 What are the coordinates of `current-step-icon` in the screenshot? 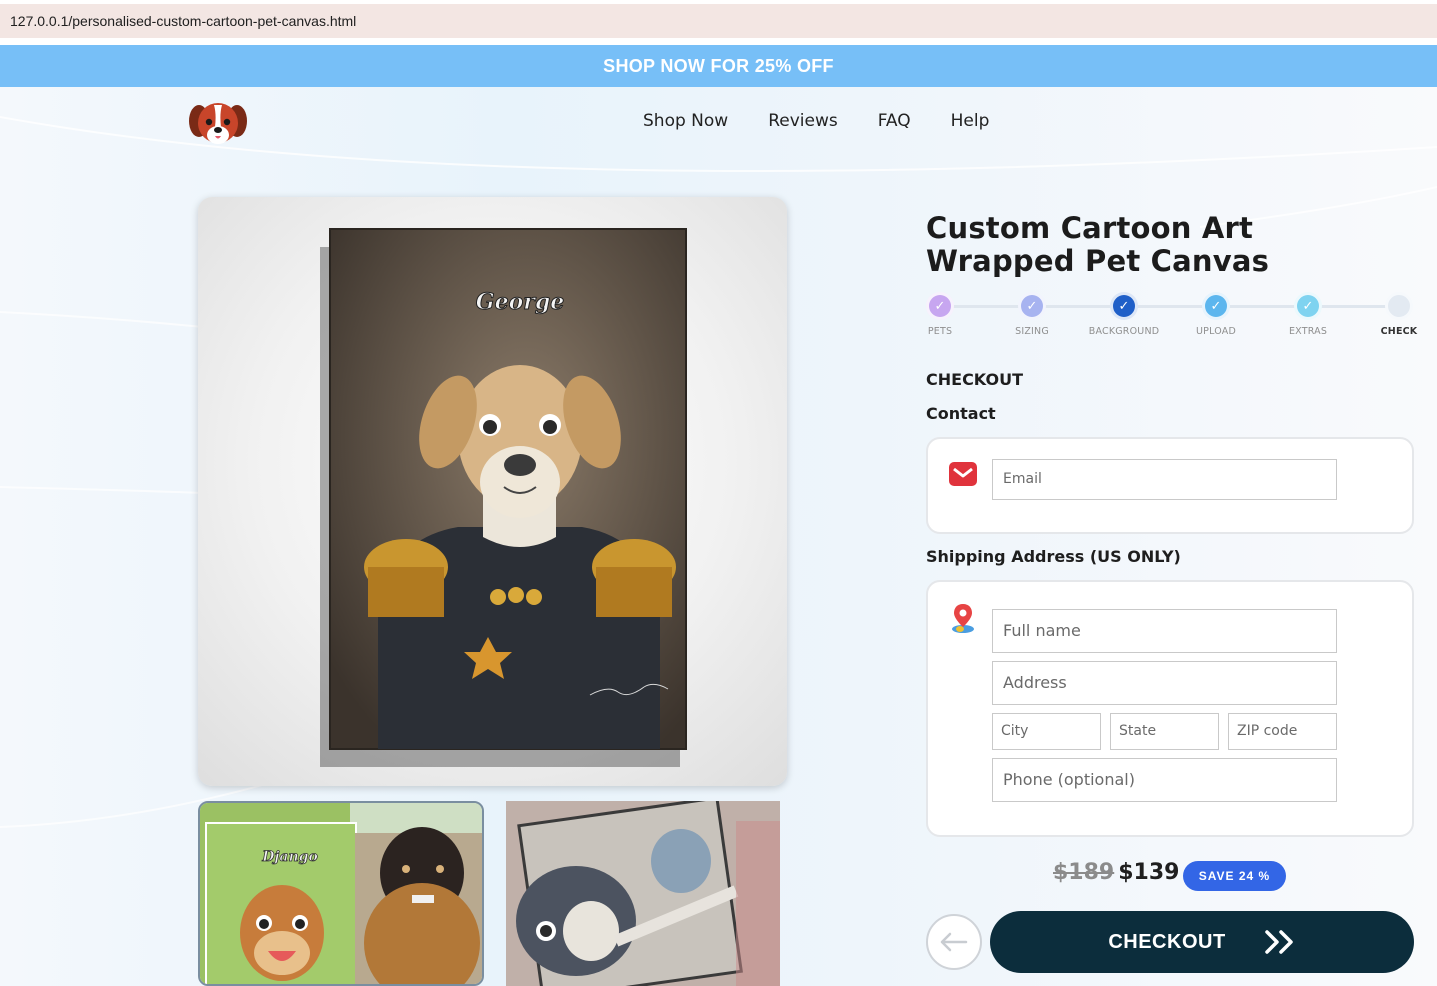 It's located at (1399, 306).